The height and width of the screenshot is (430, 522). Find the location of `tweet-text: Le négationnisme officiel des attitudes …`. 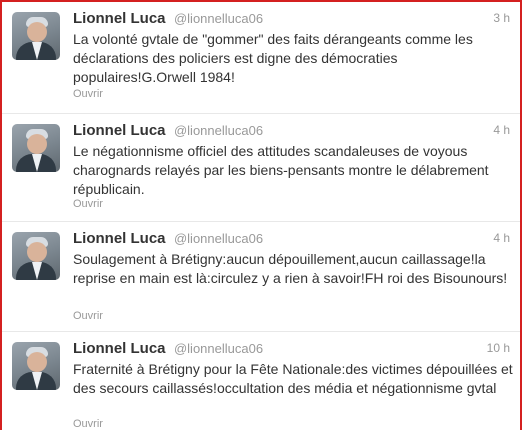

tweet-text: Le négationnisme officiel des attitudes … is located at coordinates (281, 170).